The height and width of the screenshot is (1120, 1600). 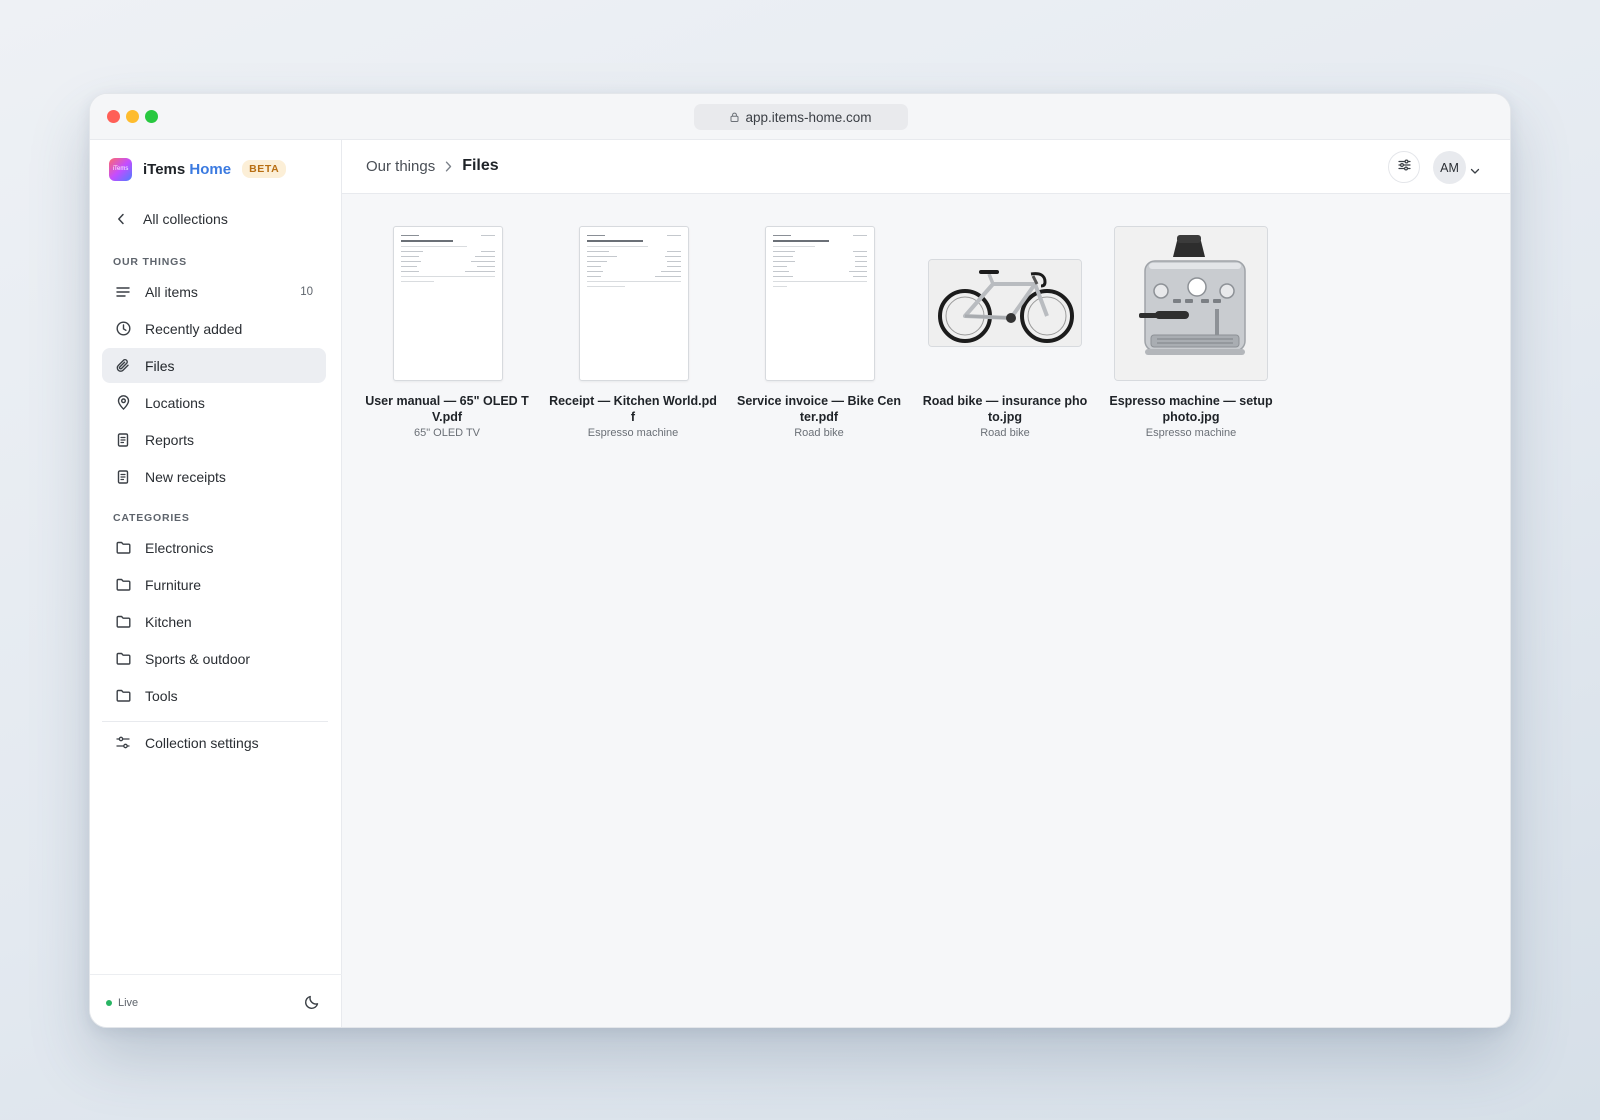 What do you see at coordinates (312, 1004) in the screenshot?
I see `dark-mode-toggle-moon-icon` at bounding box center [312, 1004].